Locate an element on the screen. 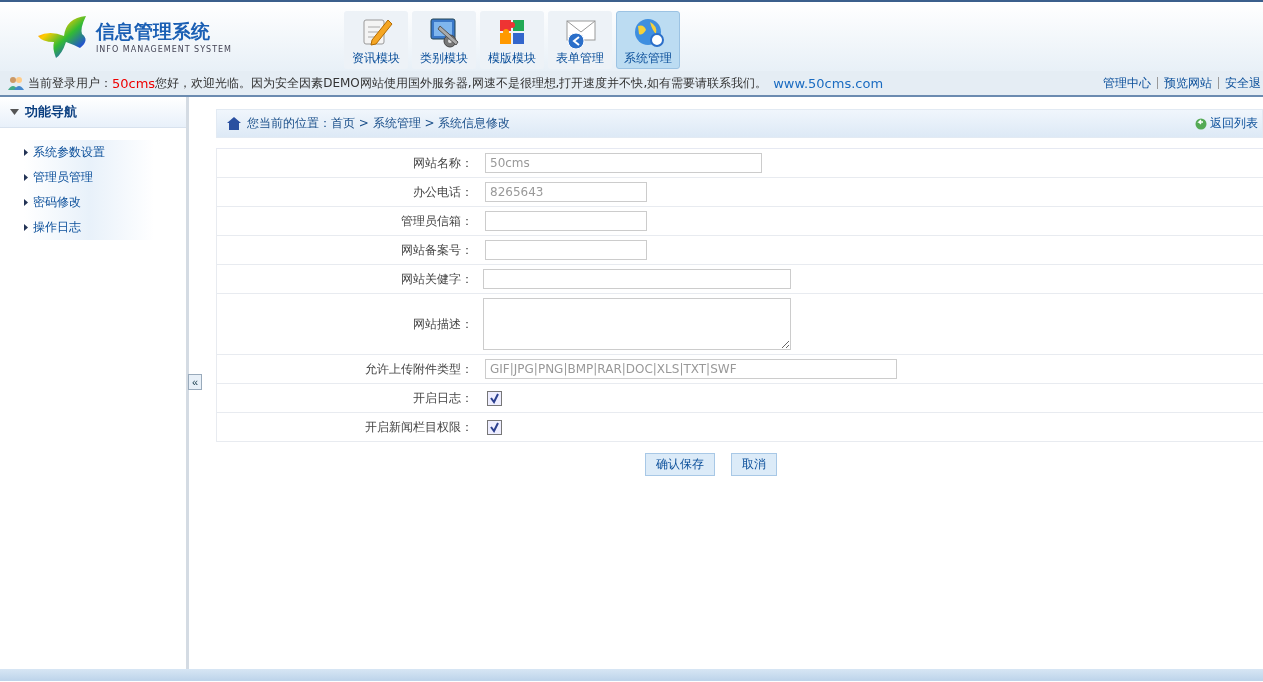 This screenshot has width=1263, height=682. module-tab: 类别模块 is located at coordinates (444, 40).